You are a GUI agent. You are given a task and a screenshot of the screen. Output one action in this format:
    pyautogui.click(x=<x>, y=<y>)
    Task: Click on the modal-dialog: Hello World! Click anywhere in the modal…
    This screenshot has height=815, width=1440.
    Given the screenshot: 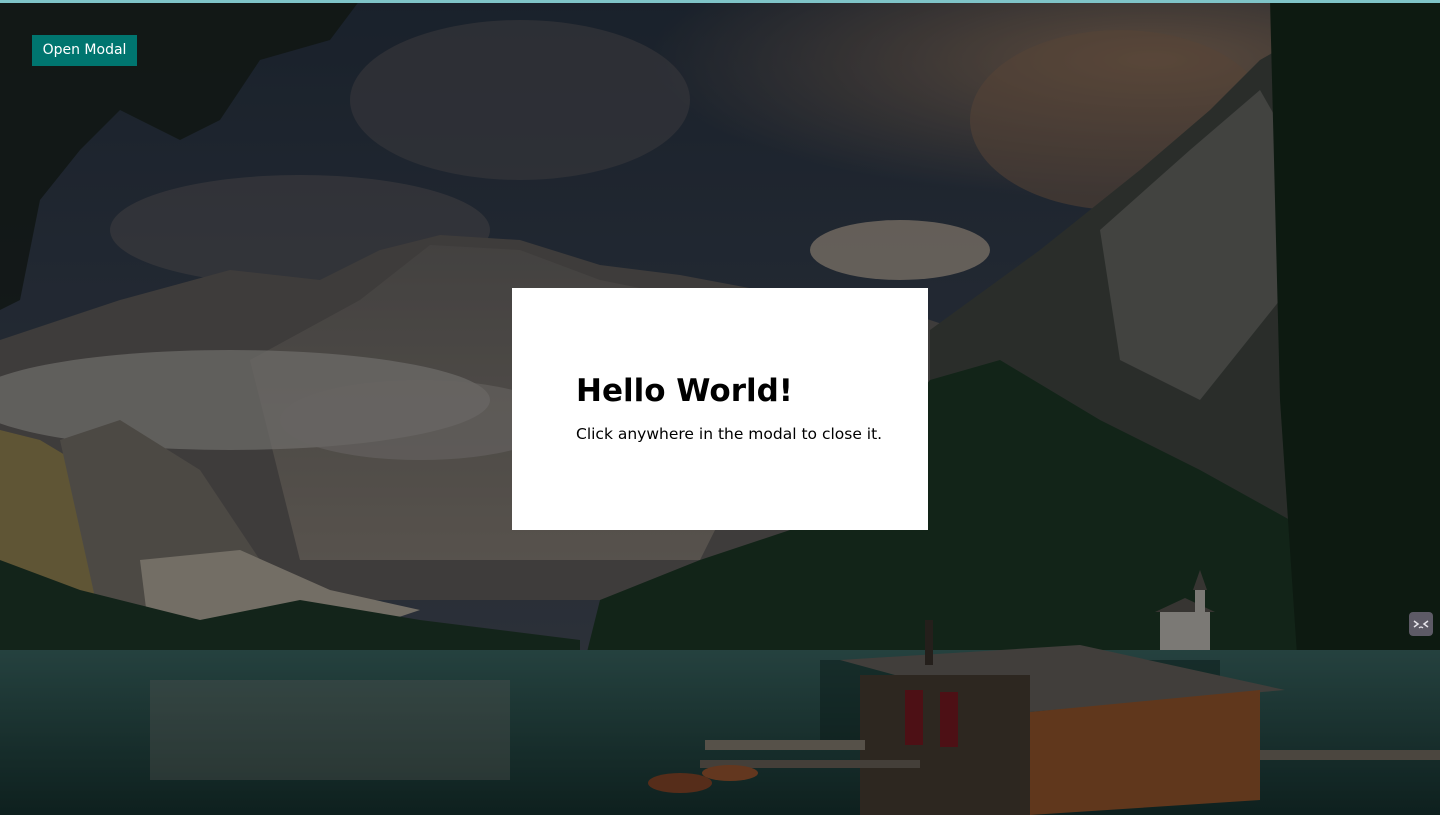 What is the action you would take?
    pyautogui.click(x=720, y=409)
    